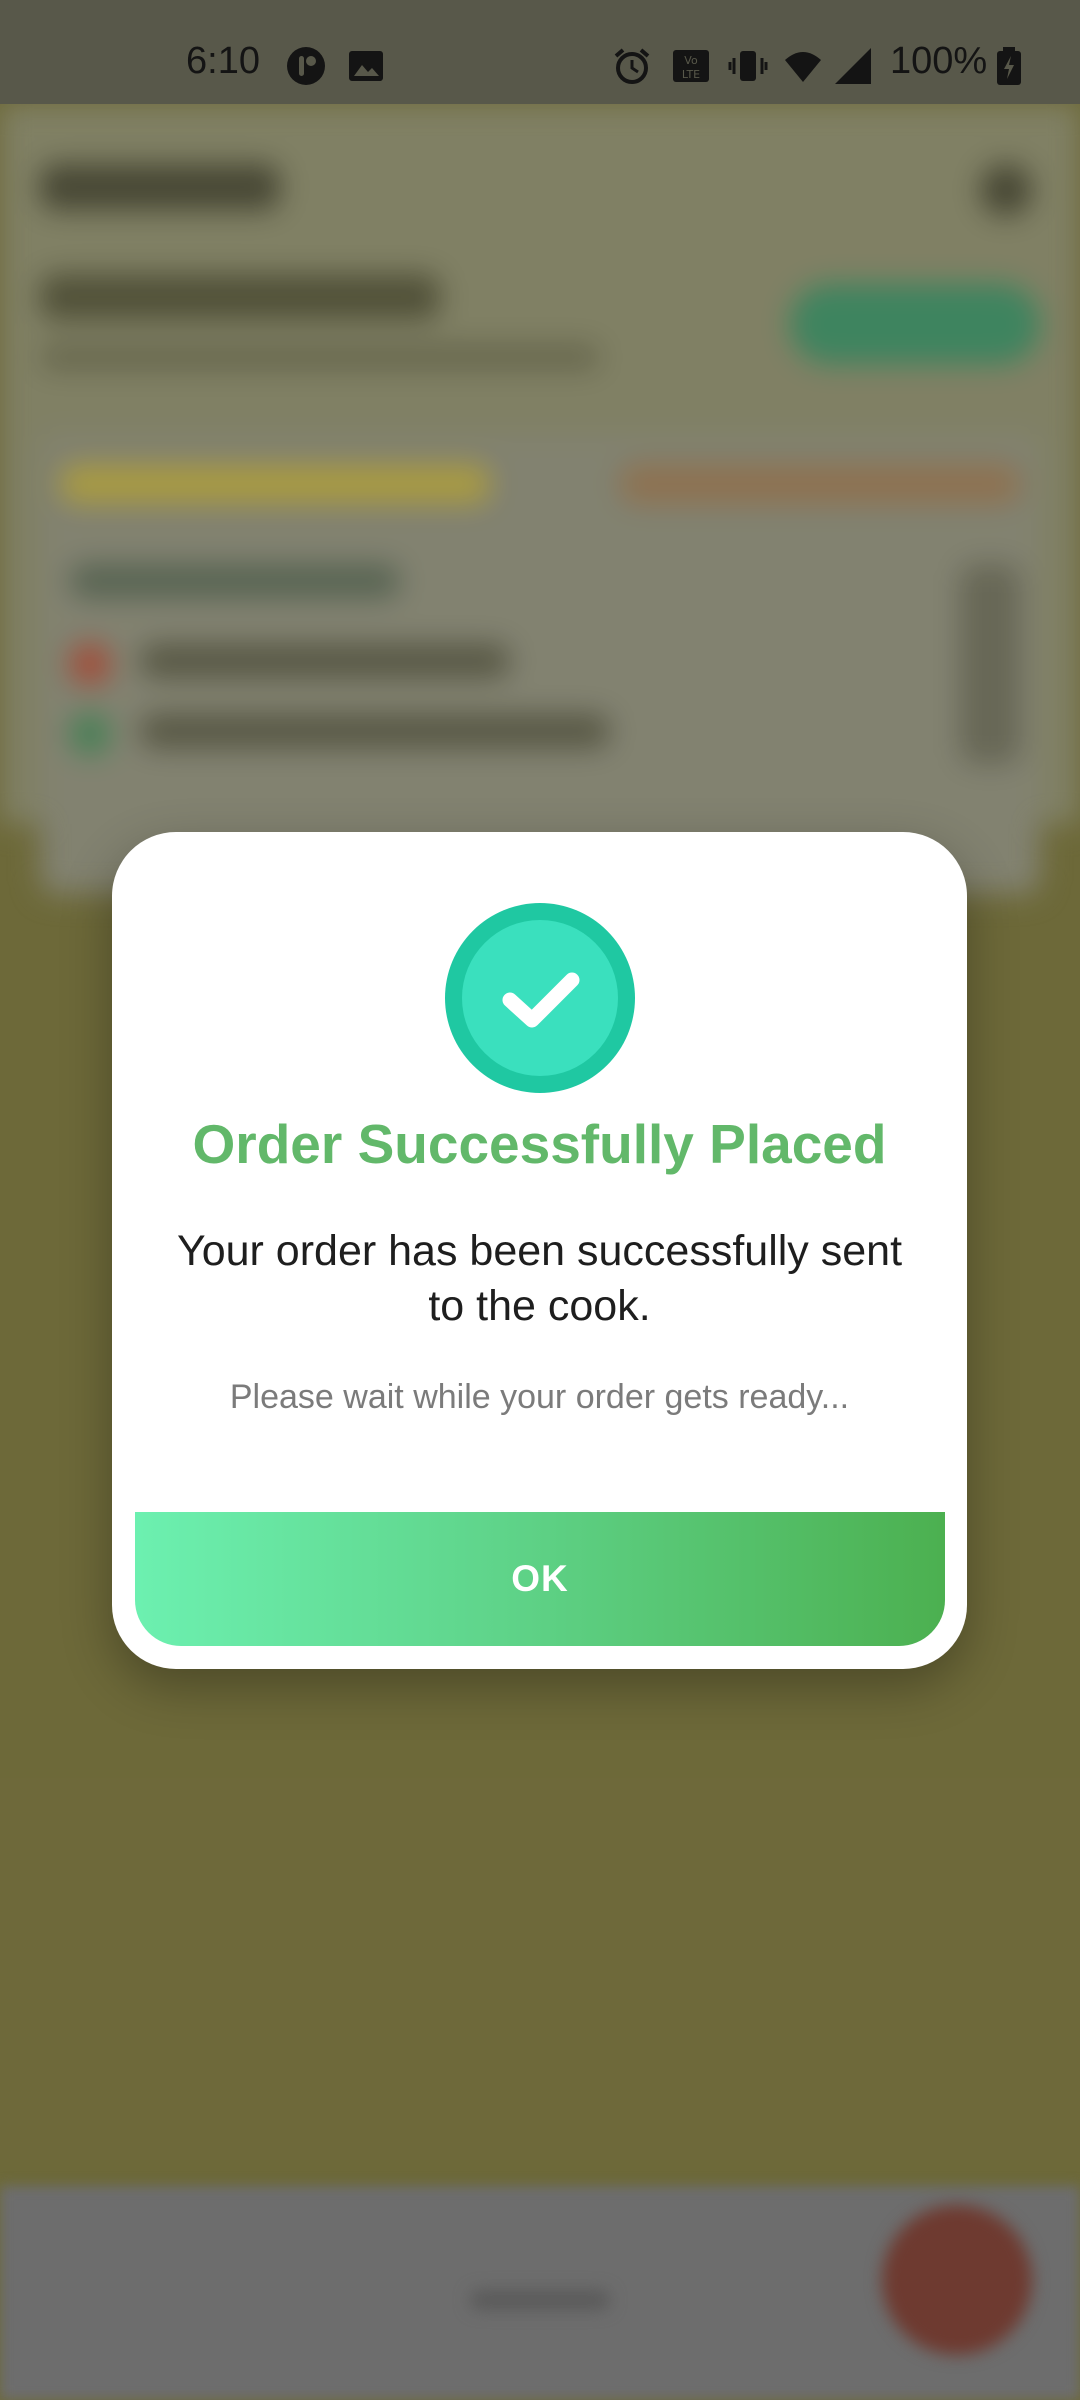 Image resolution: width=1080 pixels, height=2400 pixels. I want to click on dialog-title: Order Successfully Placed, so click(539, 1144).